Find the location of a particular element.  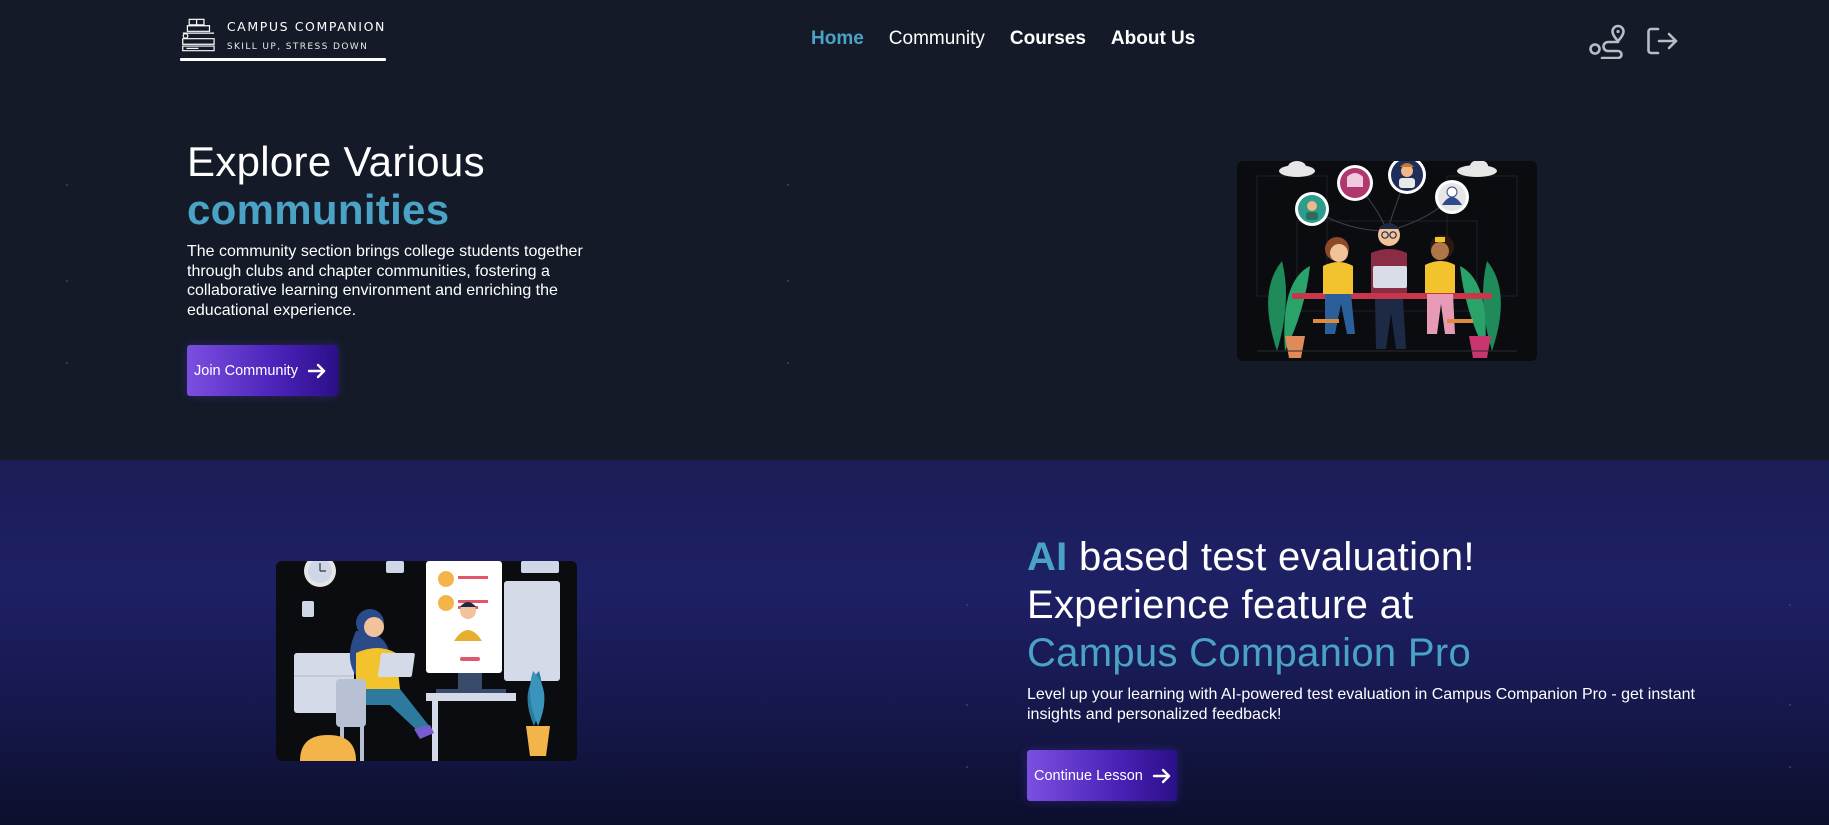

nav-courses: Courses is located at coordinates (1048, 39).